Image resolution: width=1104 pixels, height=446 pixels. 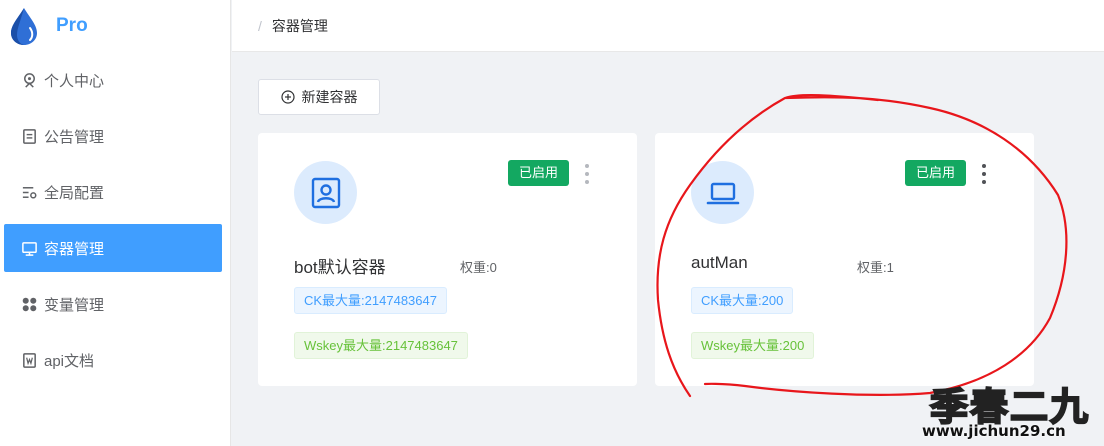 What do you see at coordinates (29, 80) in the screenshot?
I see `user-center-icon` at bounding box center [29, 80].